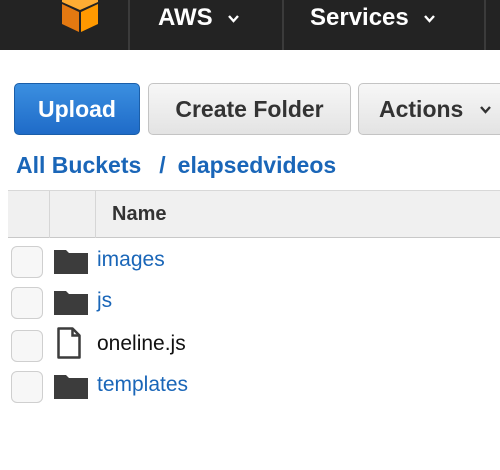 The width and height of the screenshot is (500, 470). I want to click on table-row: images, so click(250, 261).